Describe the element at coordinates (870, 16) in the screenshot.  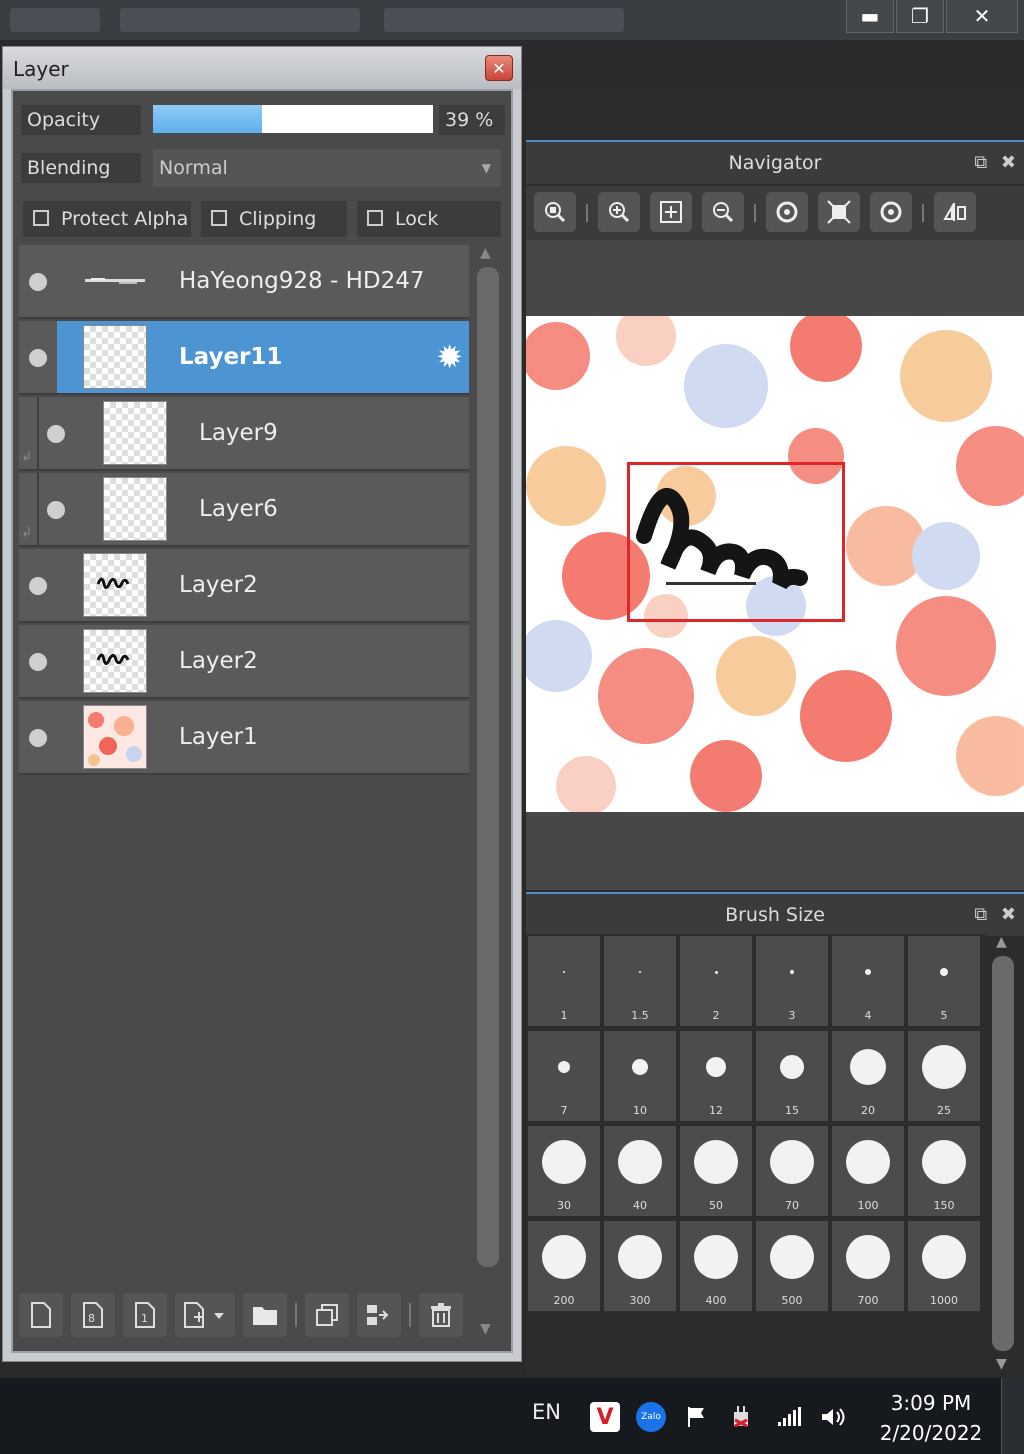
I see `minimize-button: ▬` at that location.